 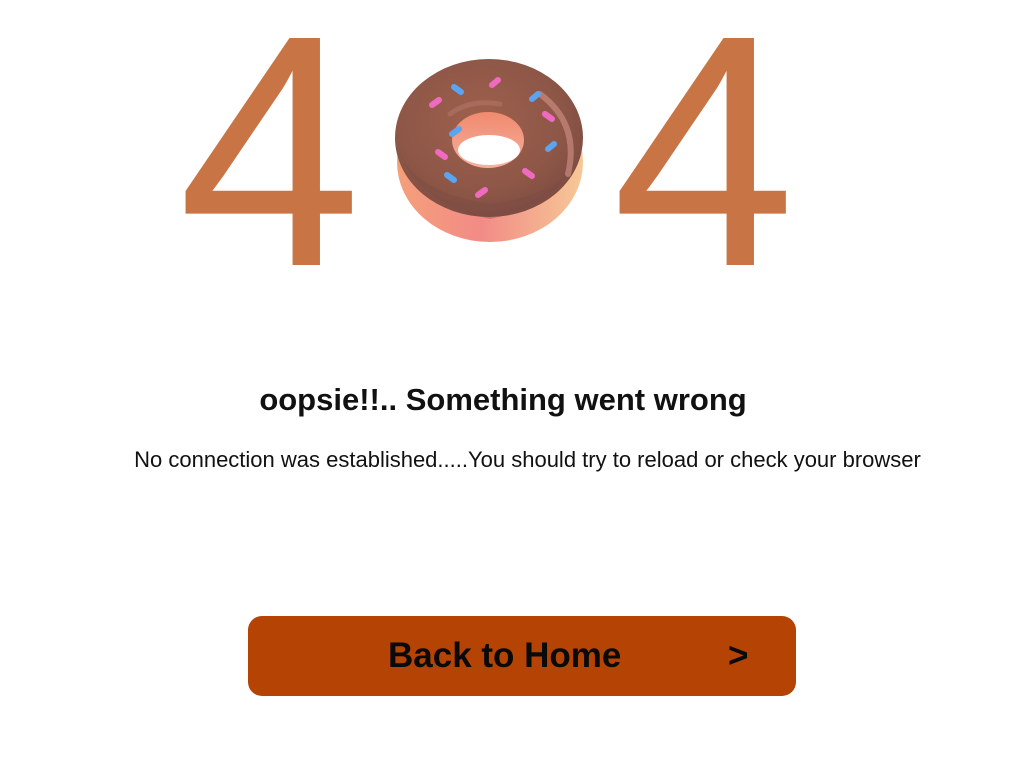 I want to click on back-to-home-button: Back to Home >, so click(x=522, y=656).